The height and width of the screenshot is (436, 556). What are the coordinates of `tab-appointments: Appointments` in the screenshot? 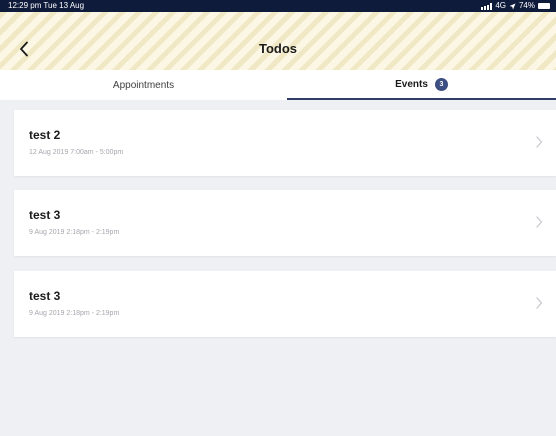 It's located at (143, 85).